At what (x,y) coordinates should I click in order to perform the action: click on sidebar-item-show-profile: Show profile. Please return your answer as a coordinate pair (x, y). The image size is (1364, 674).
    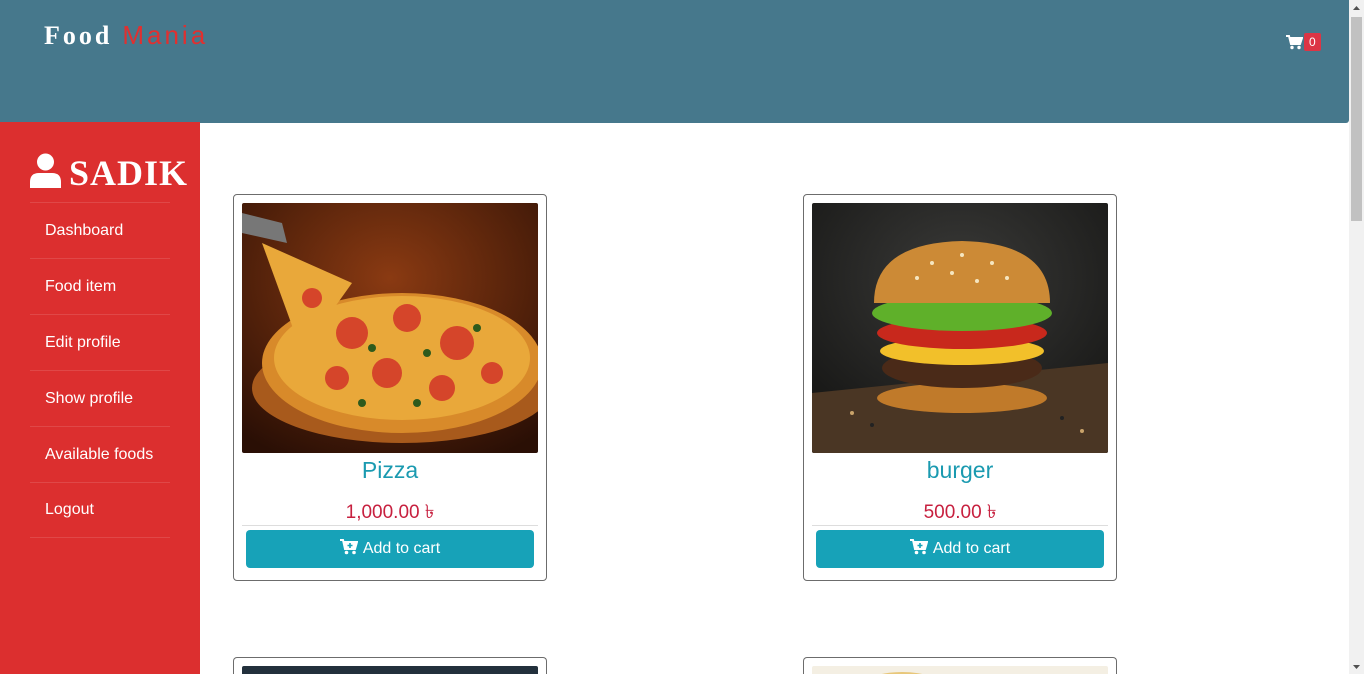
    Looking at the image, I should click on (100, 398).